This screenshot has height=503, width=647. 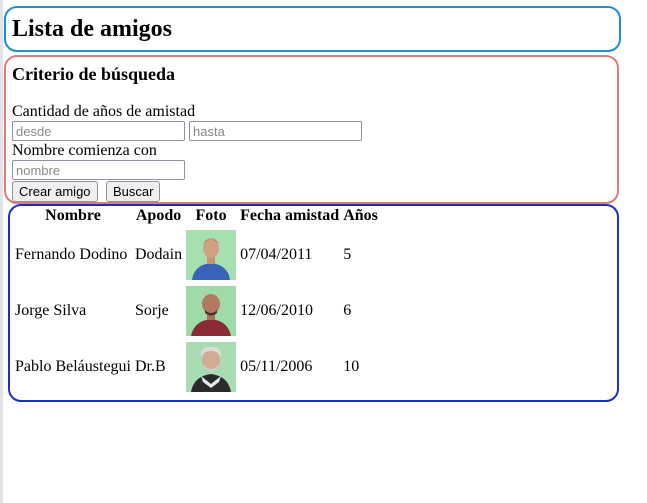 I want to click on table-header-row: Nombre Apodo Foto Fecha amistad Años, so click(x=196, y=216).